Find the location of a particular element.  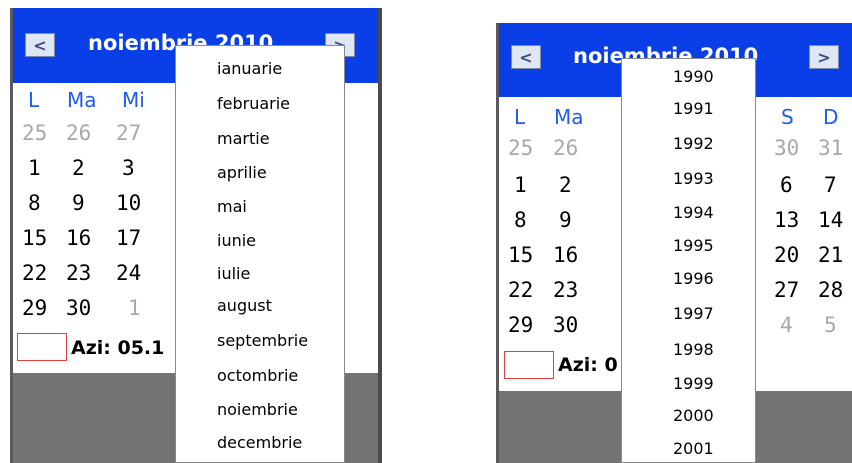

left-day-cell: 17 is located at coordinates (128, 238).